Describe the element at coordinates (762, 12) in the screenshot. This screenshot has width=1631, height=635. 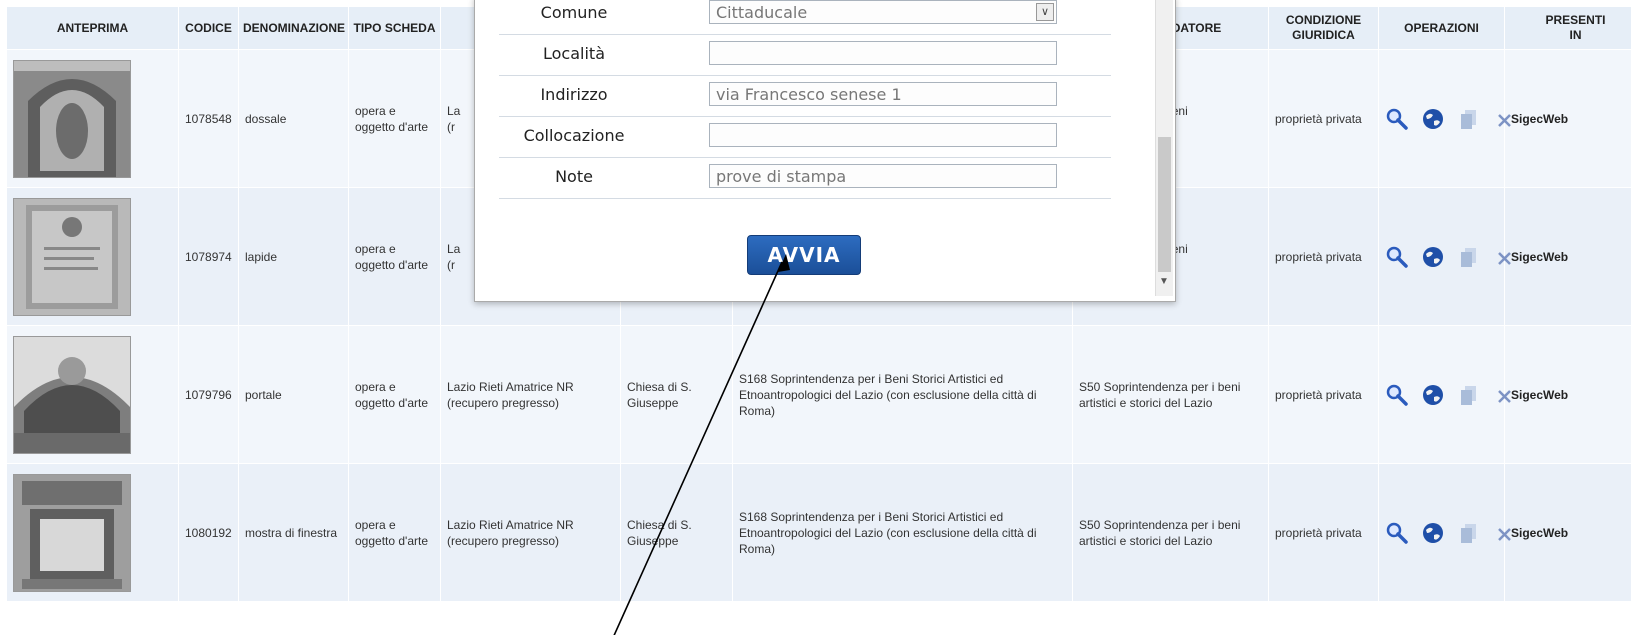
I see `comune-value: Cittaducale` at that location.